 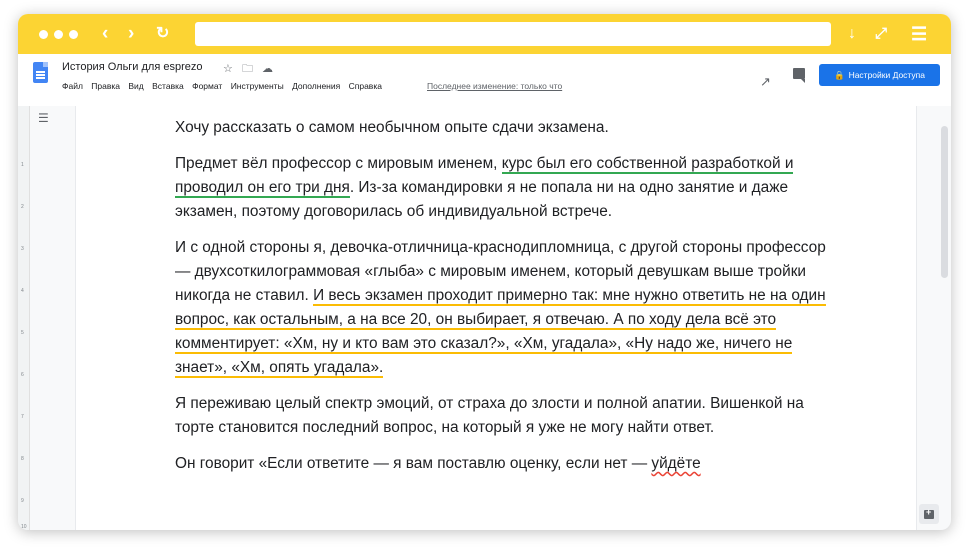 What do you see at coordinates (887, 75) in the screenshot?
I see `share-button-label: Настройки Доступа` at bounding box center [887, 75].